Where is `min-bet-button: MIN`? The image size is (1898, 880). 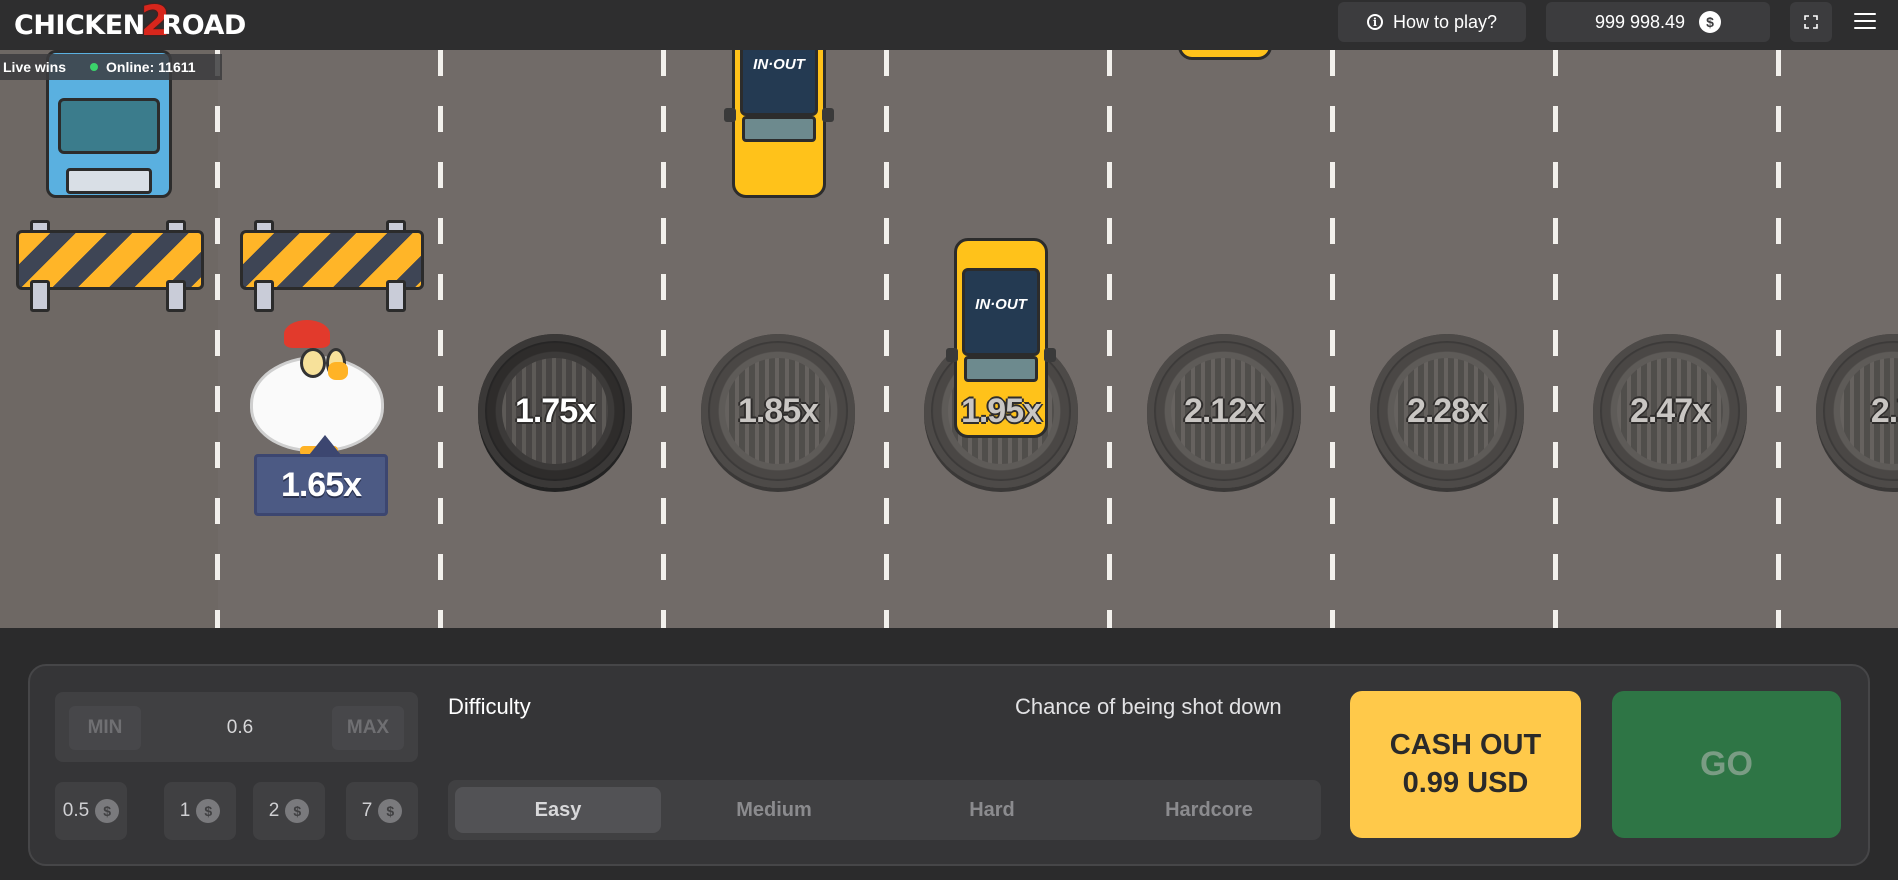 min-bet-button: MIN is located at coordinates (105, 728).